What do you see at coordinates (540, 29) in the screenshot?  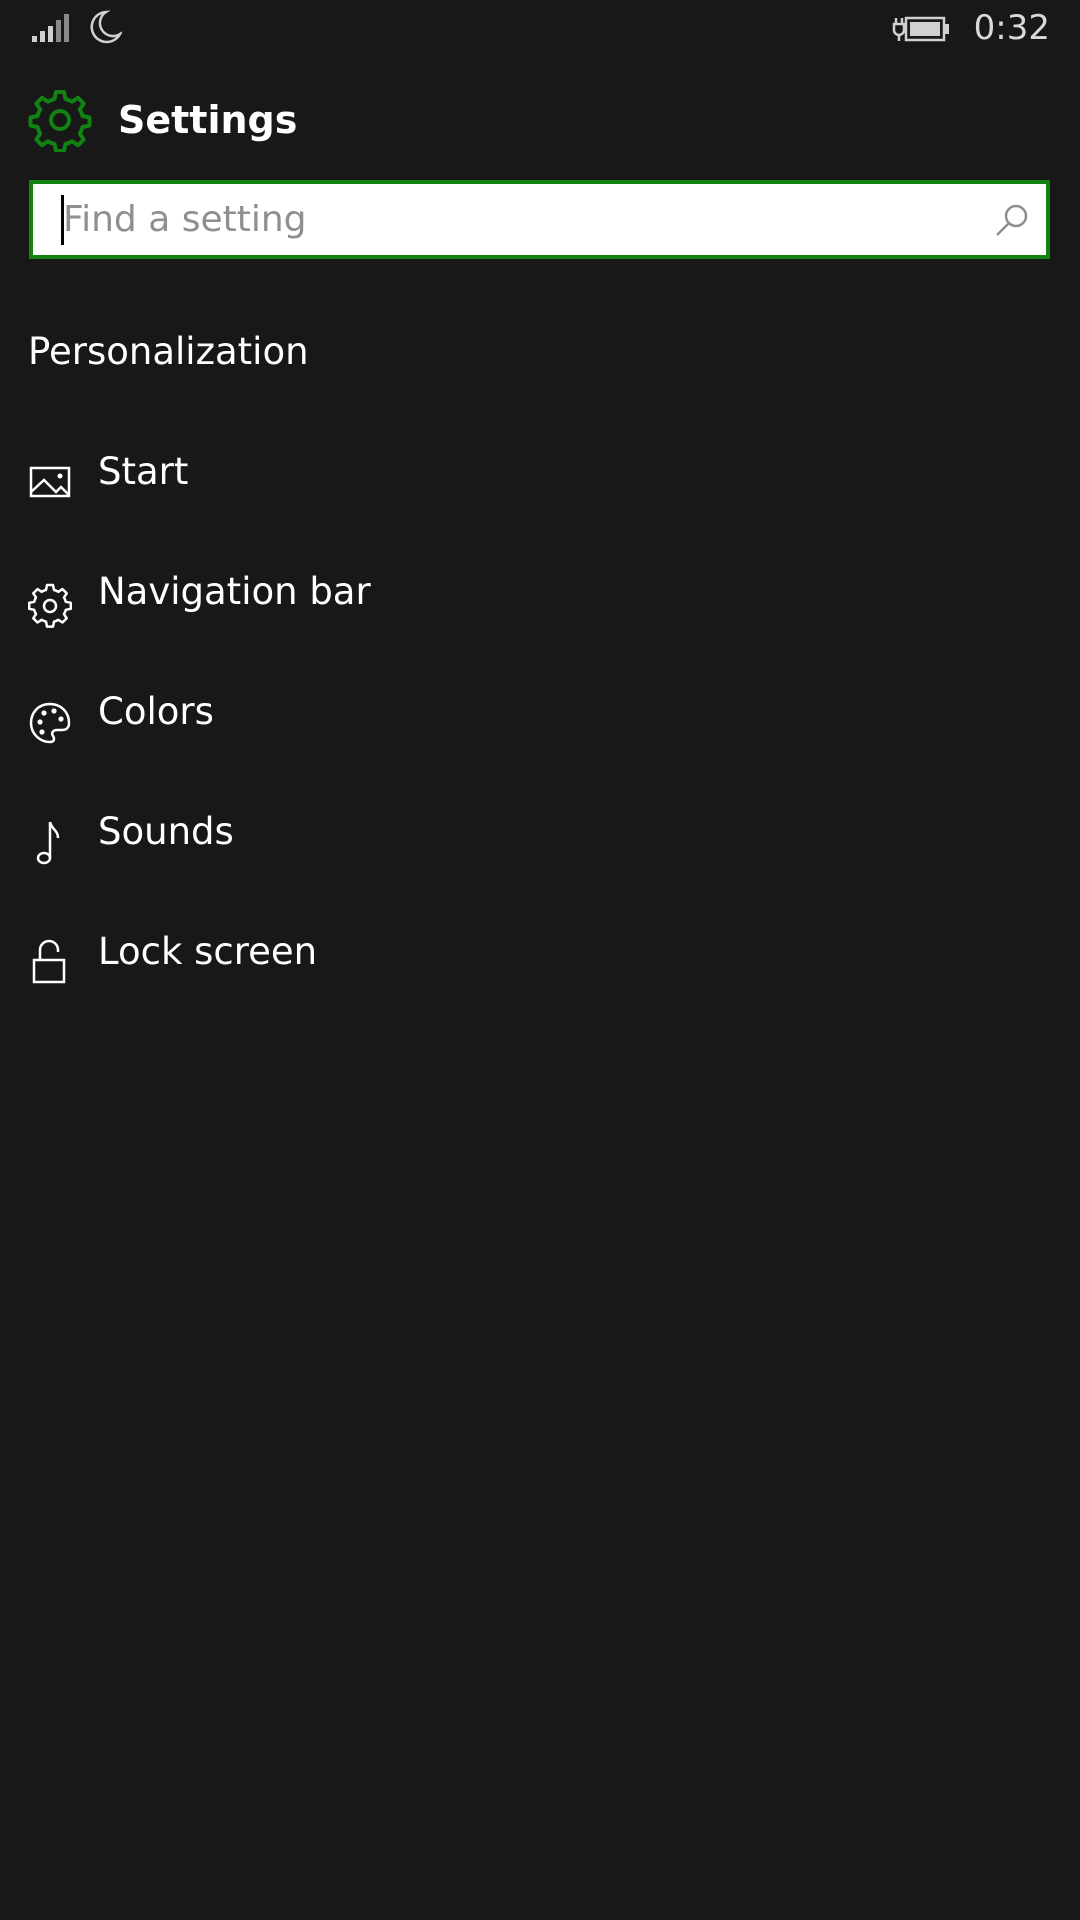 I see `status-bar: 0:32` at bounding box center [540, 29].